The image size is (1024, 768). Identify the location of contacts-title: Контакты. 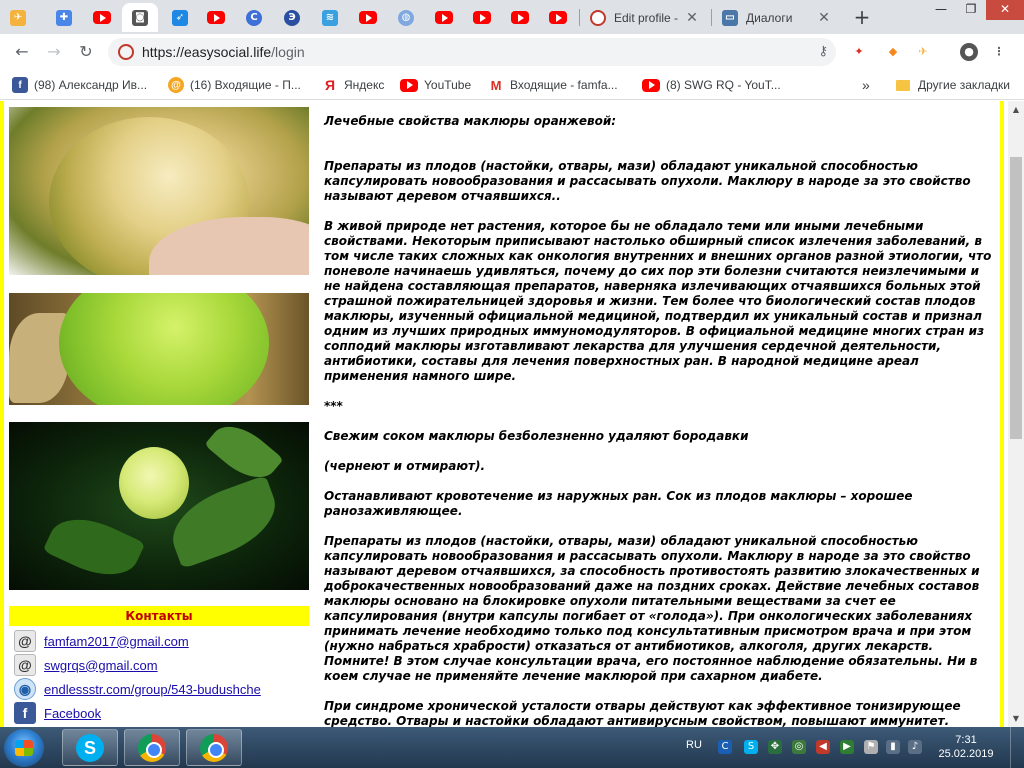
(159, 616).